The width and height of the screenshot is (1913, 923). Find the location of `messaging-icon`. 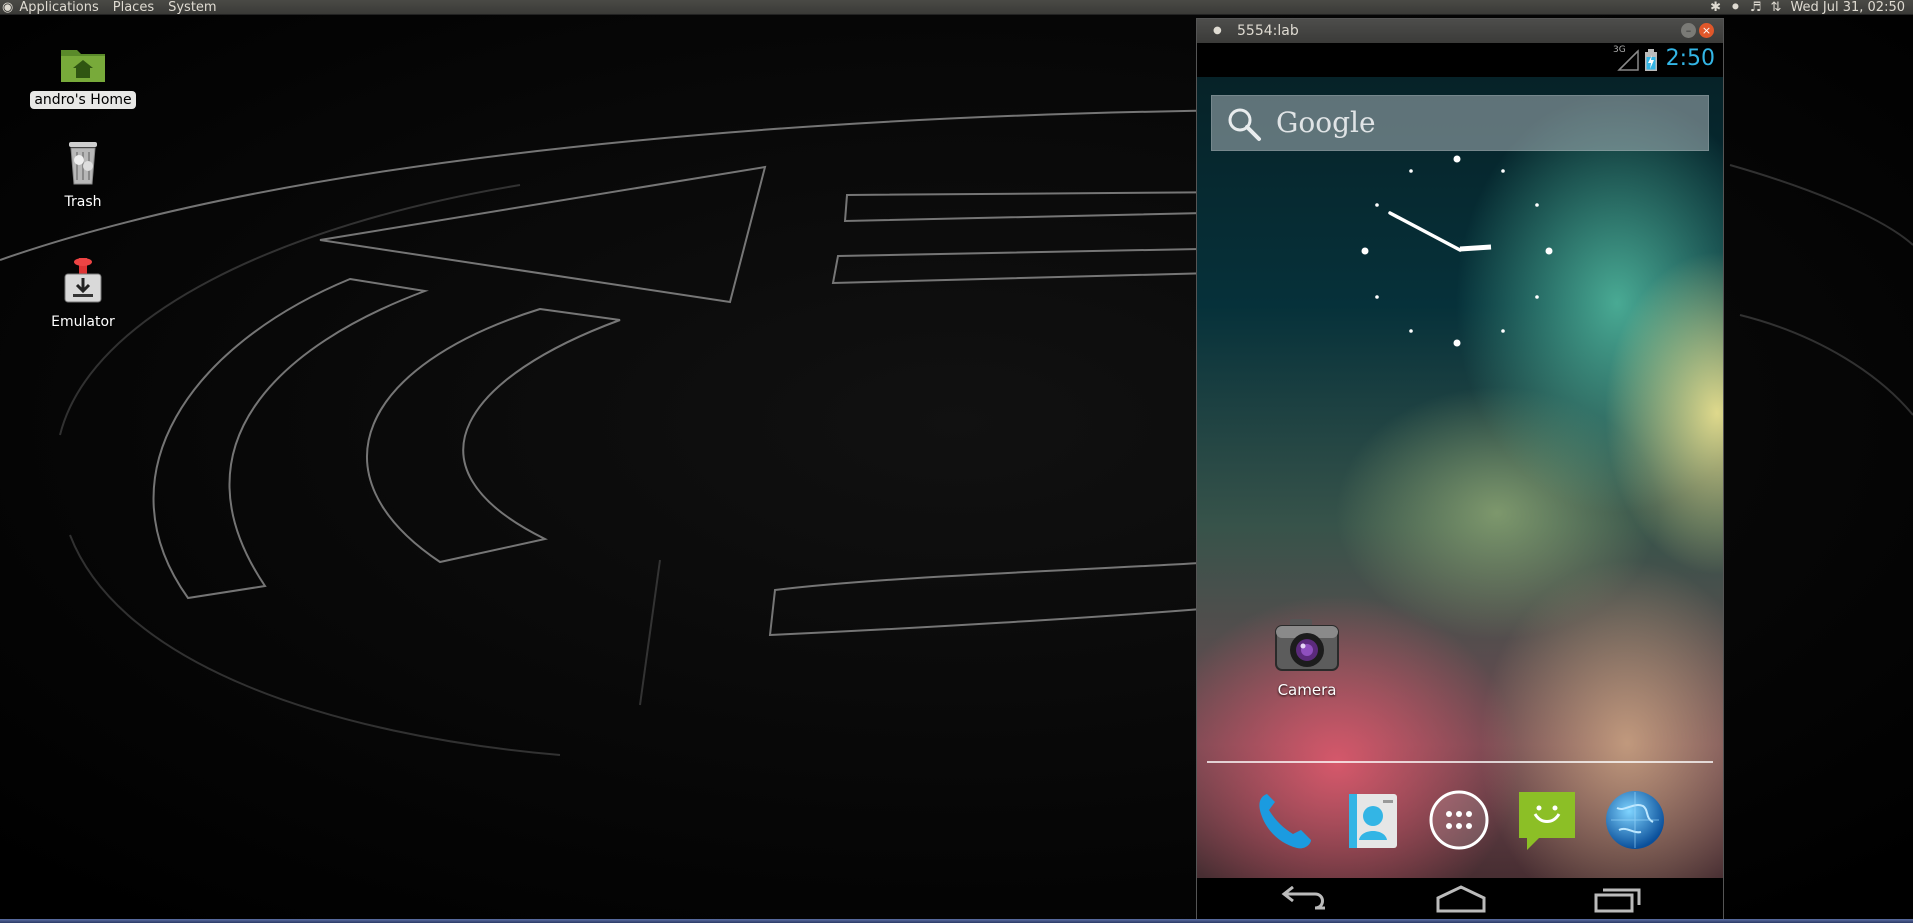

messaging-icon is located at coordinates (1547, 820).